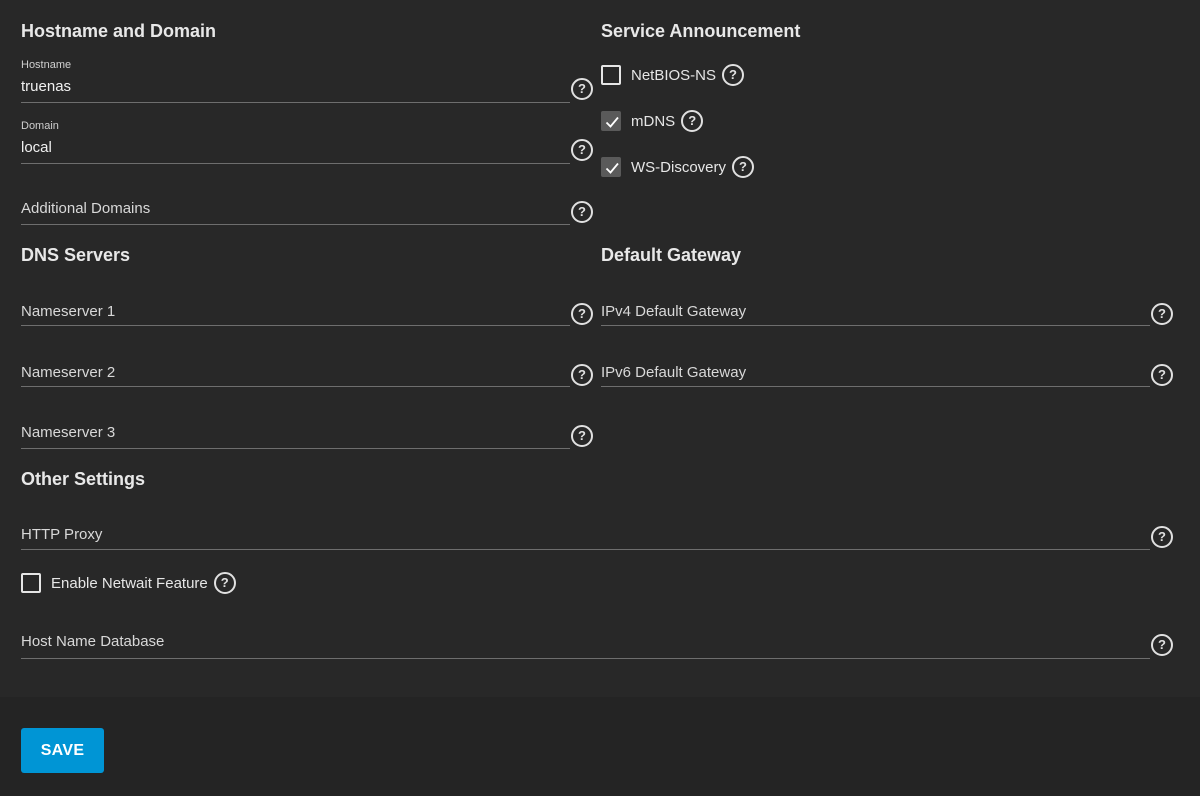 This screenshot has width=1200, height=796. What do you see at coordinates (40, 126) in the screenshot?
I see `domain-label: Domain` at bounding box center [40, 126].